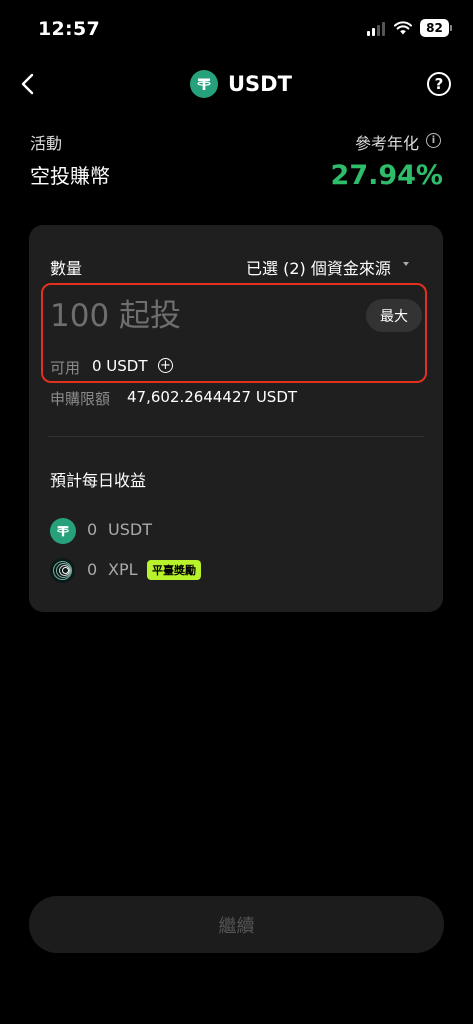  Describe the element at coordinates (260, 84) in the screenshot. I see `page-title: USDT` at that location.